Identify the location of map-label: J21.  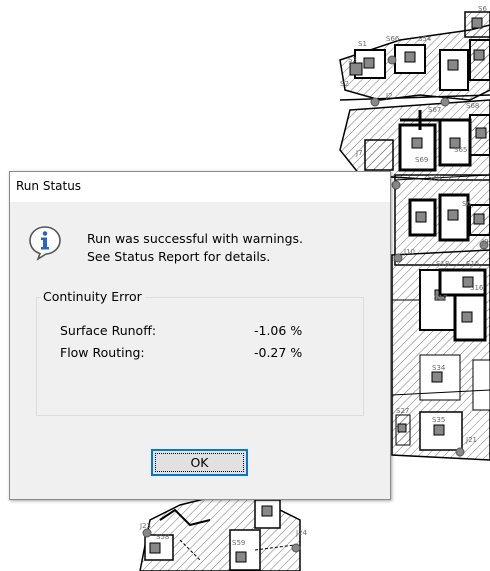
(471, 440).